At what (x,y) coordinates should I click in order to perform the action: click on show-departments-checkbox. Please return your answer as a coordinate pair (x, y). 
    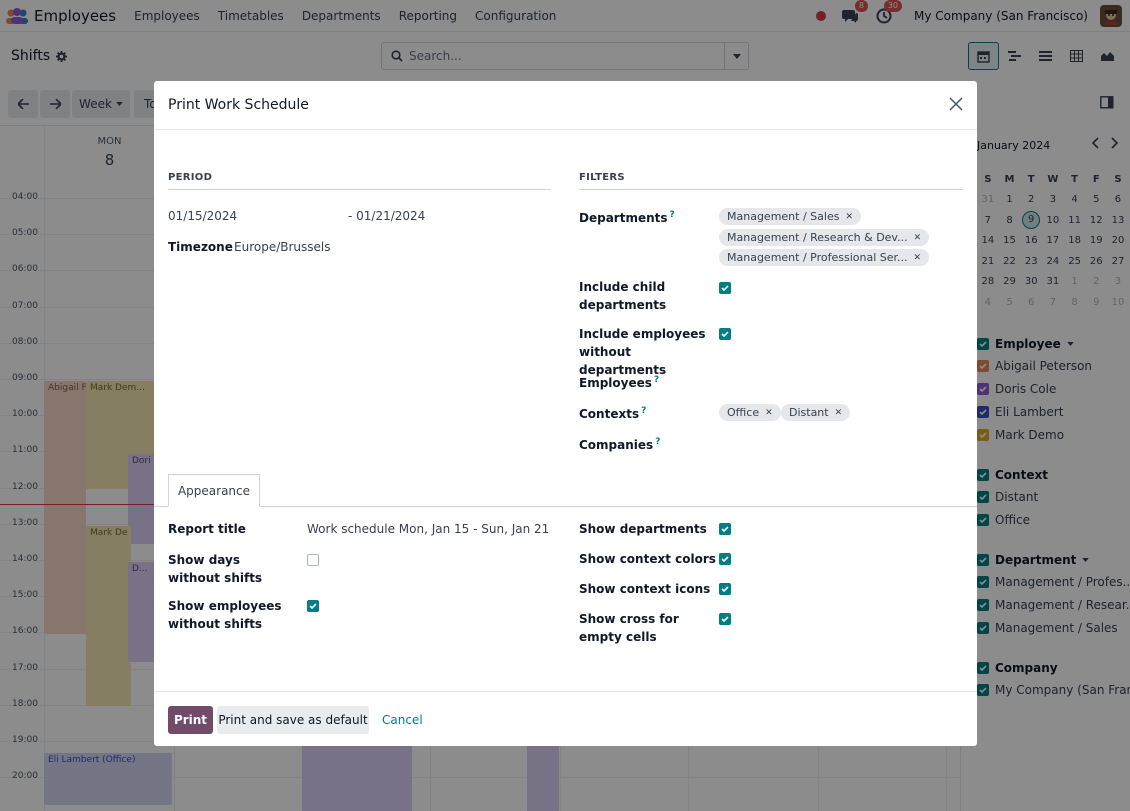
    Looking at the image, I should click on (725, 529).